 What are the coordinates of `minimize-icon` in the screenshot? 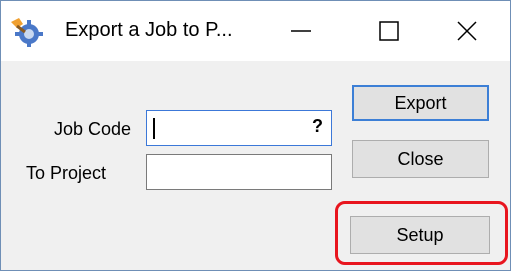 It's located at (301, 31).